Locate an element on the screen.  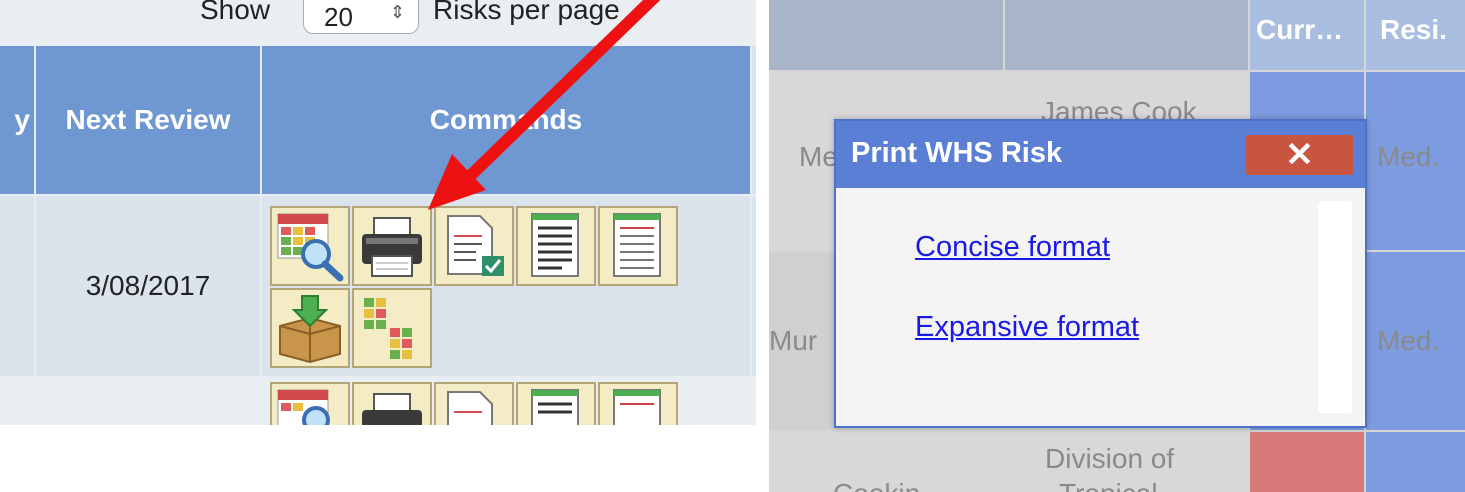
cell-text: Cookin is located at coordinates (876, 485).